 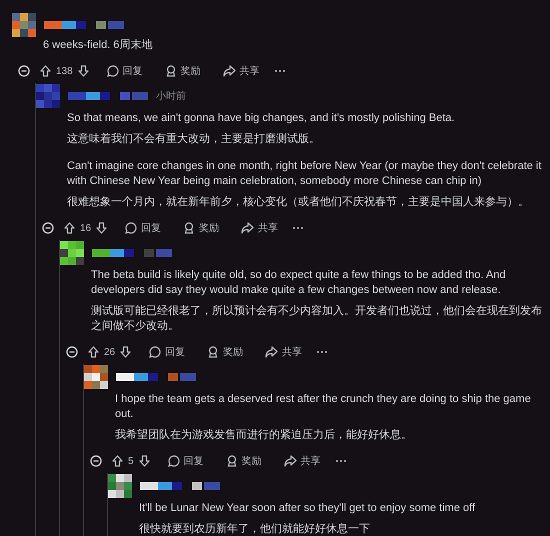 What do you see at coordinates (110, 352) in the screenshot?
I see `vote-count: 26` at bounding box center [110, 352].